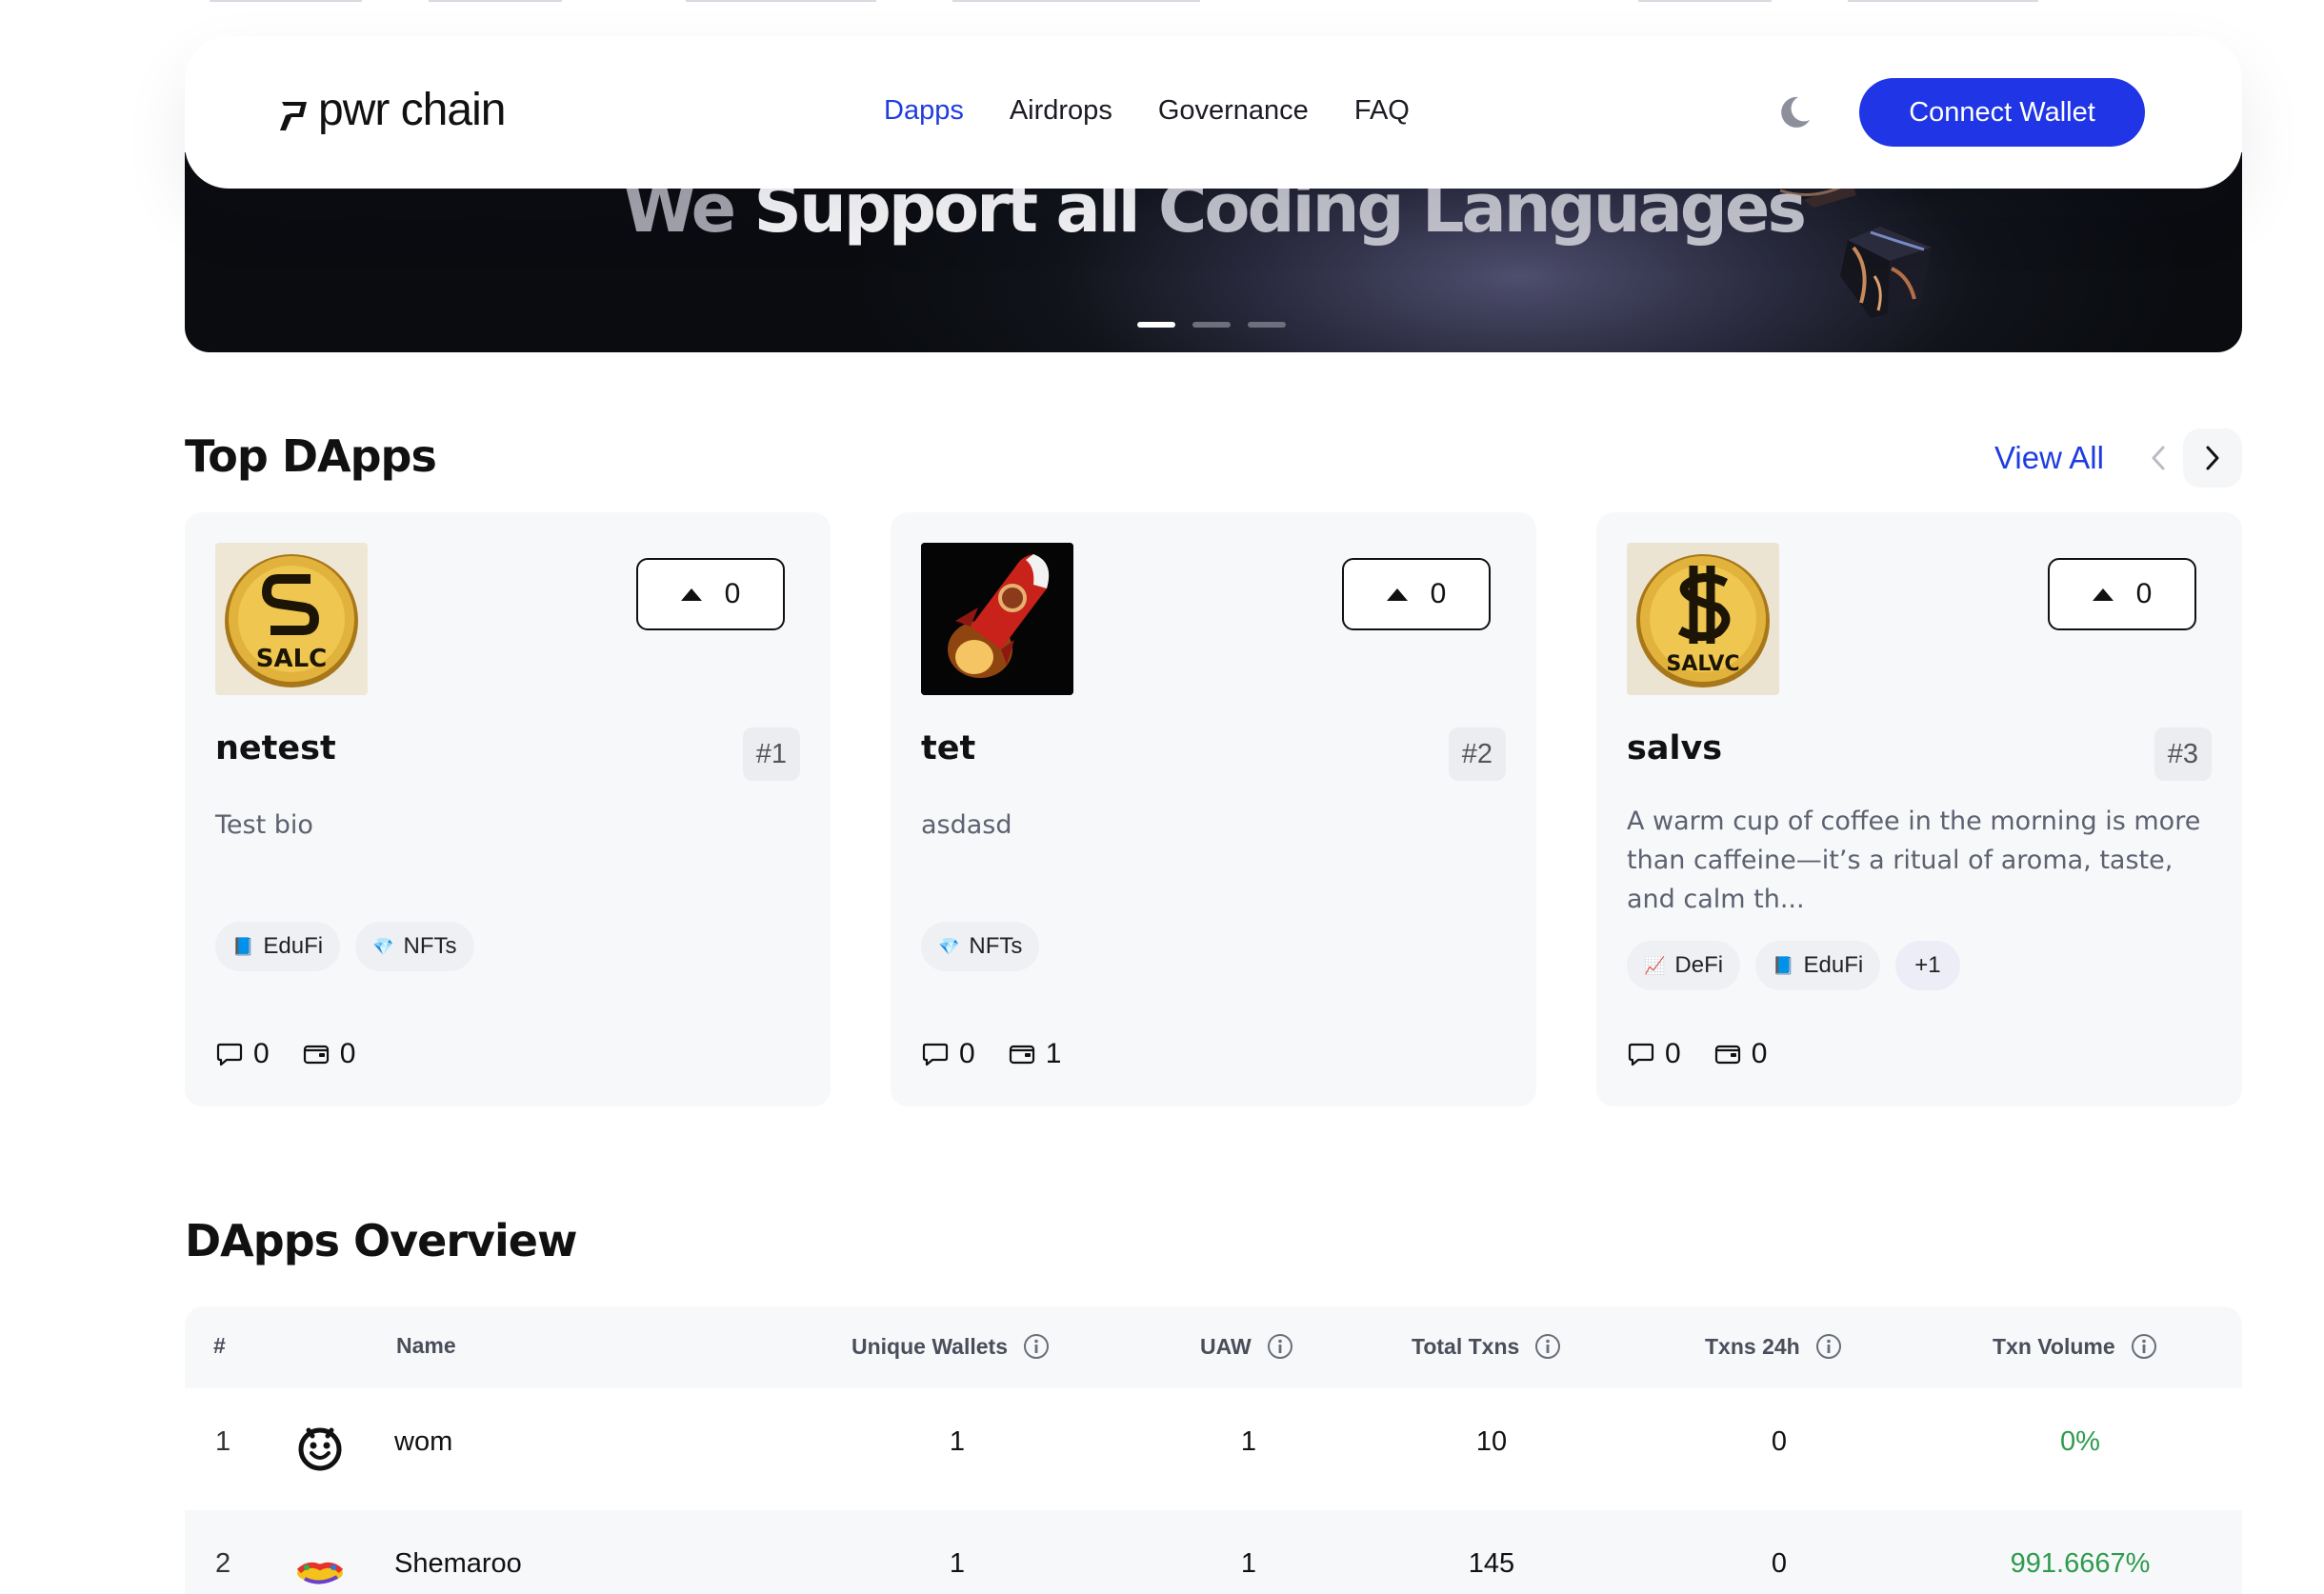 The image size is (2324, 1594). I want to click on row-txn-volume: 991.6667%, so click(2080, 1563).